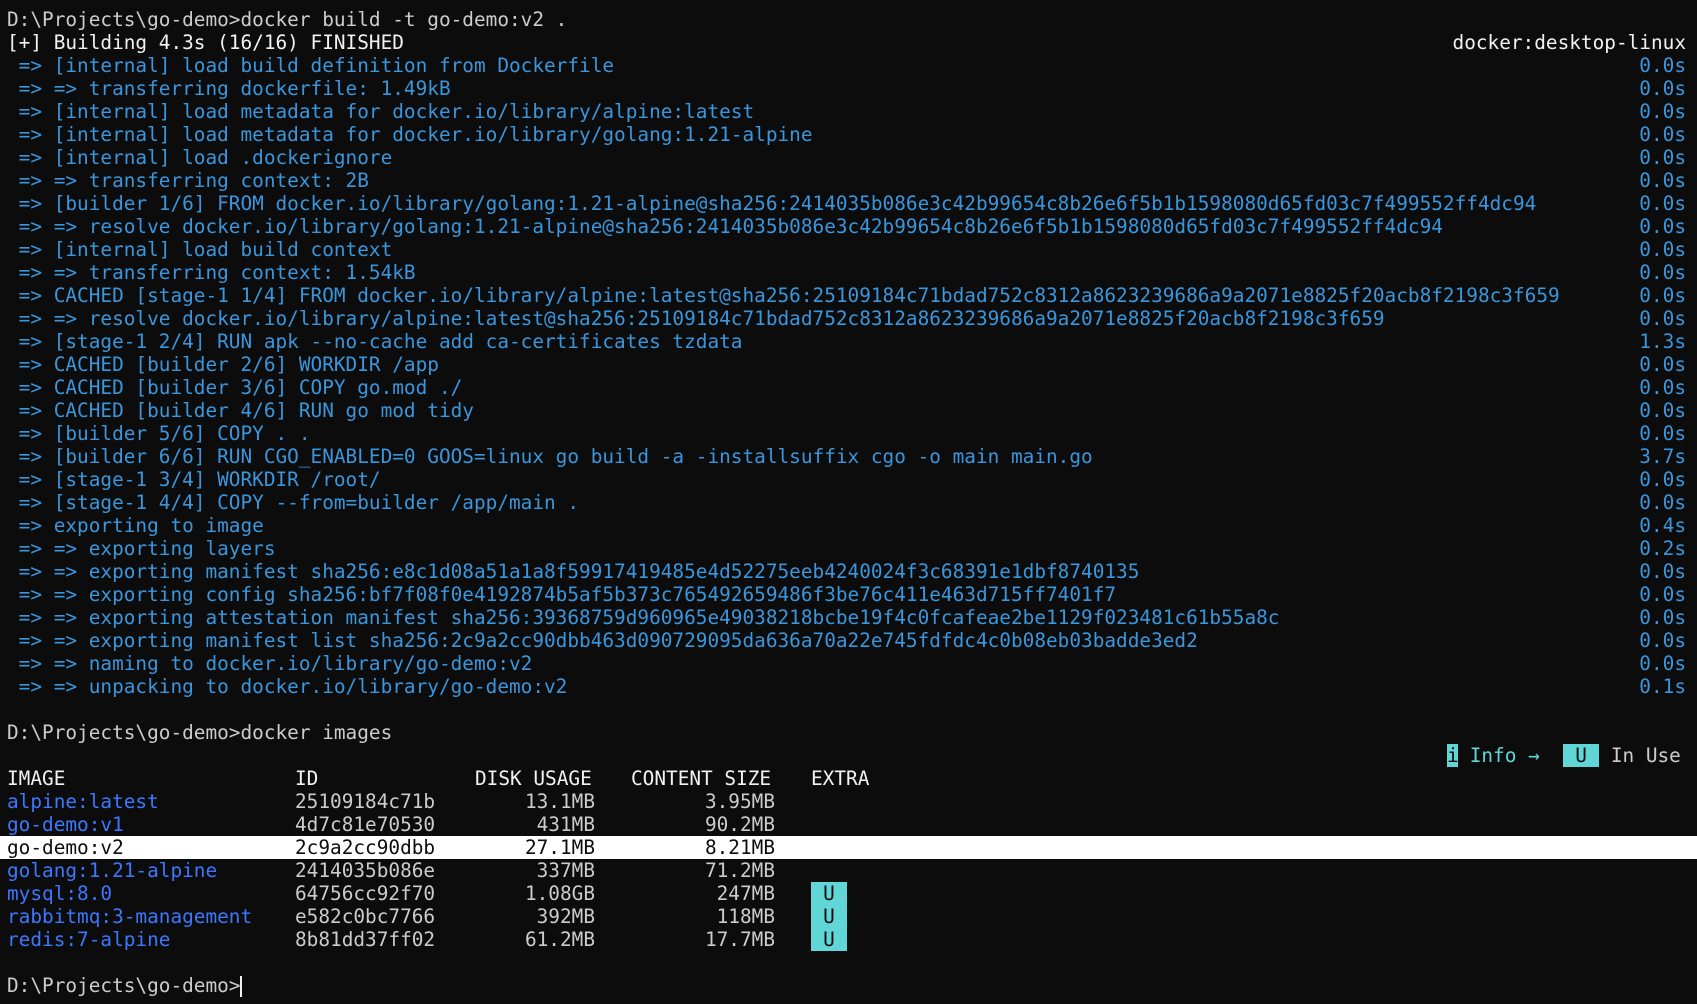 The image size is (1697, 1004). Describe the element at coordinates (840, 778) in the screenshot. I see `header-extra: EXTRA` at that location.